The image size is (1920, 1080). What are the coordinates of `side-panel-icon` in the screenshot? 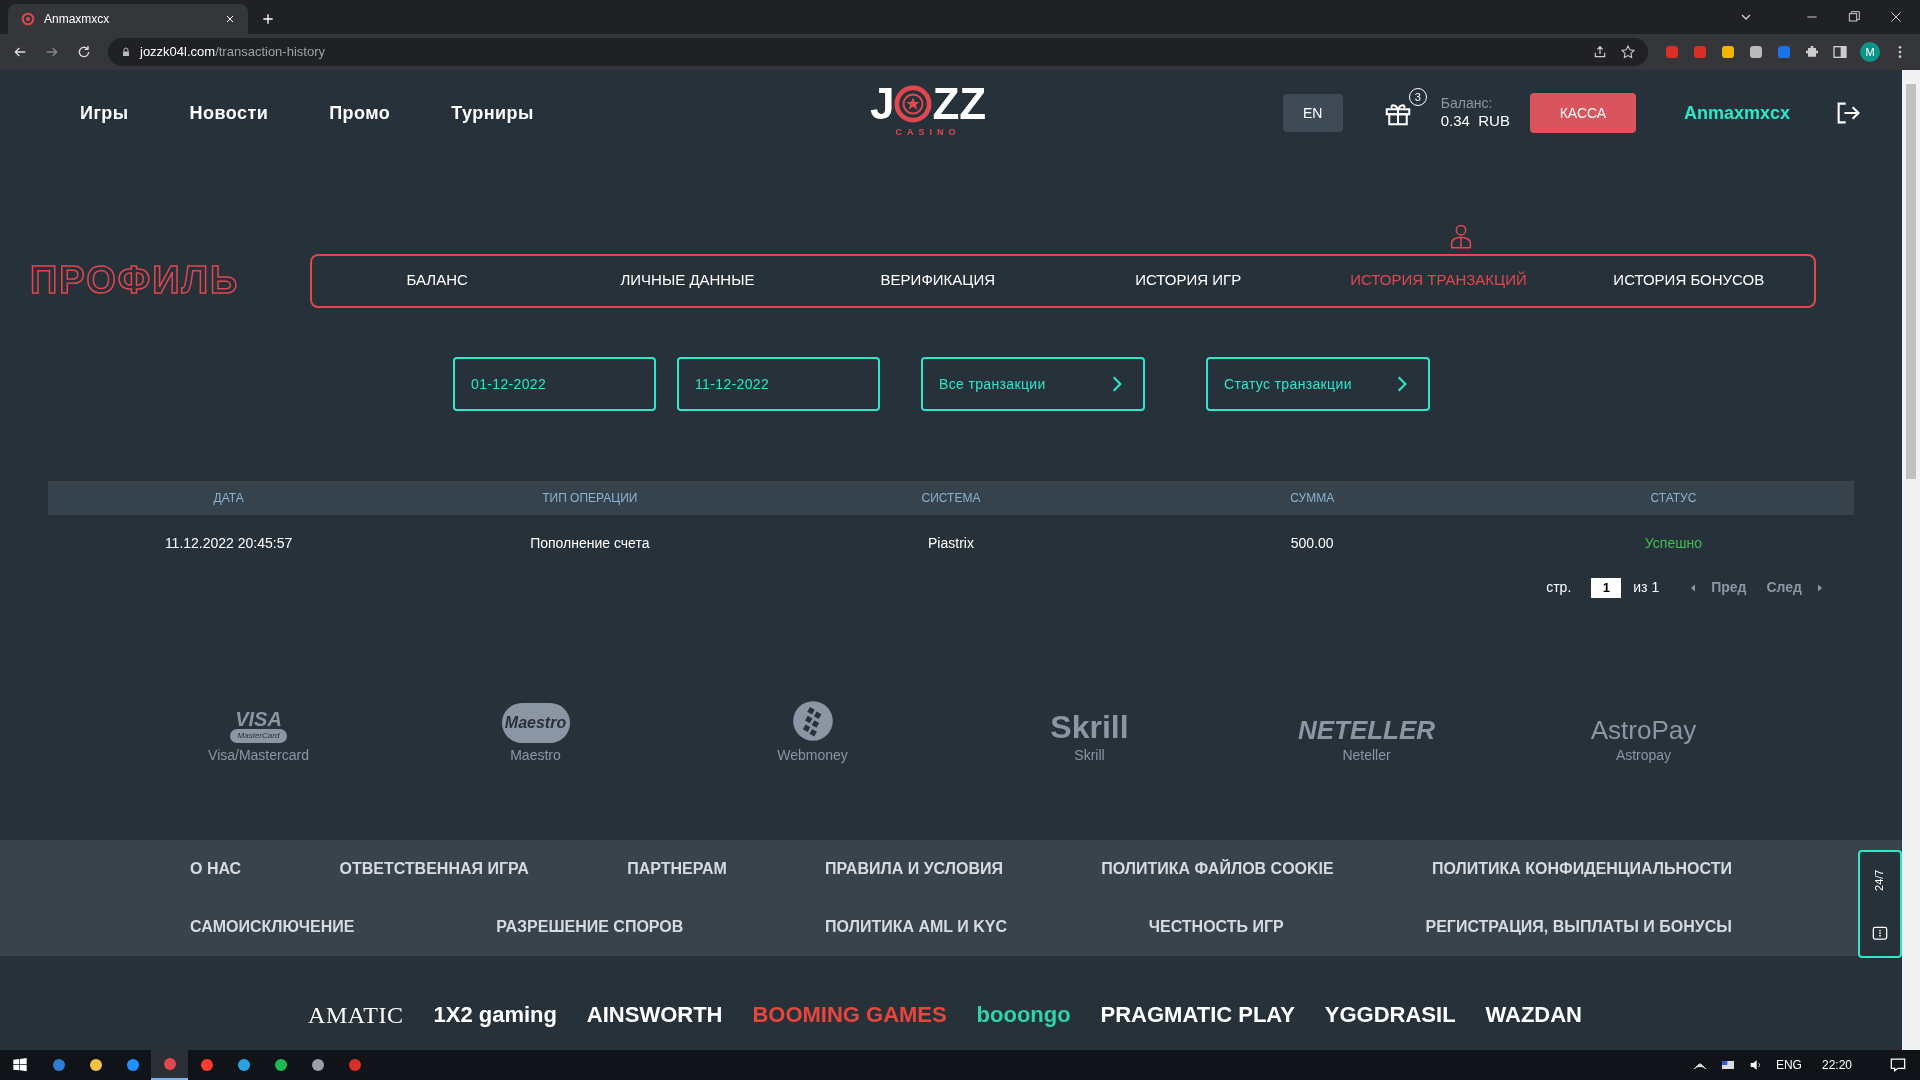 It's located at (1840, 52).